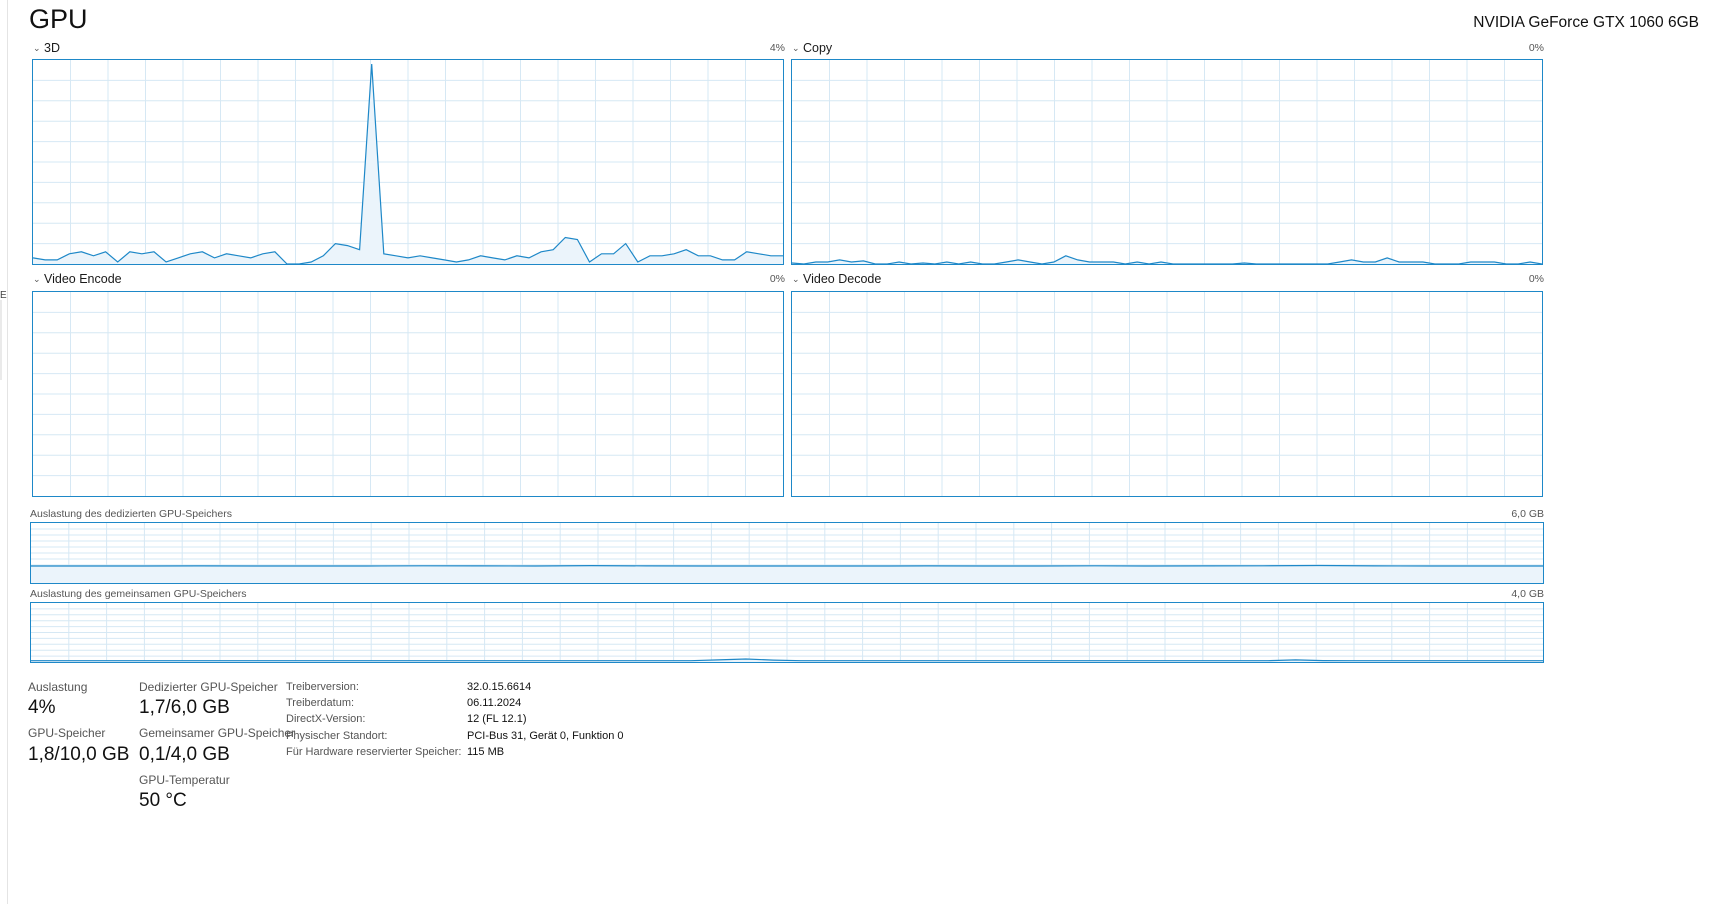 The height and width of the screenshot is (904, 1713). Describe the element at coordinates (4, 452) in the screenshot. I see `sidebar-edge: E` at that location.